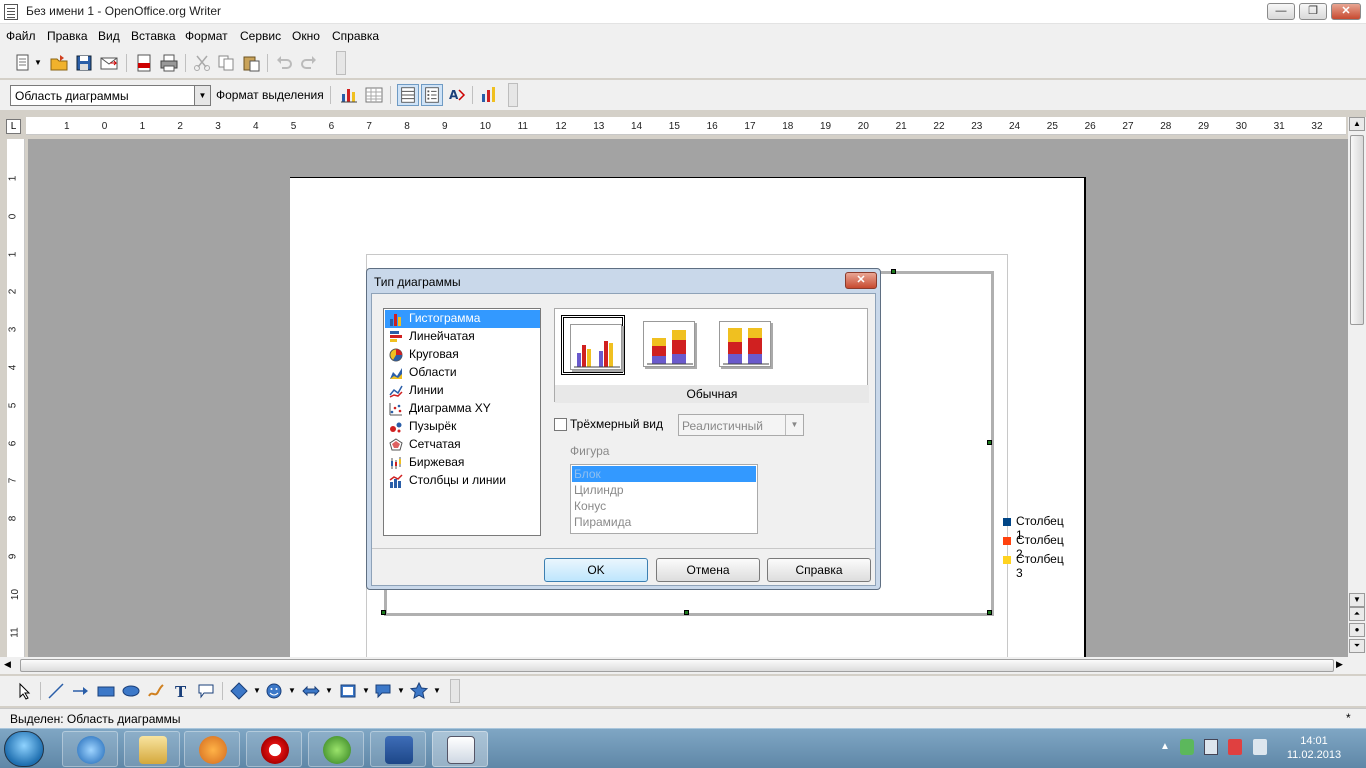 The width and height of the screenshot is (1366, 768). Describe the element at coordinates (462, 373) in the screenshot. I see `chart-type-item: Области` at that location.